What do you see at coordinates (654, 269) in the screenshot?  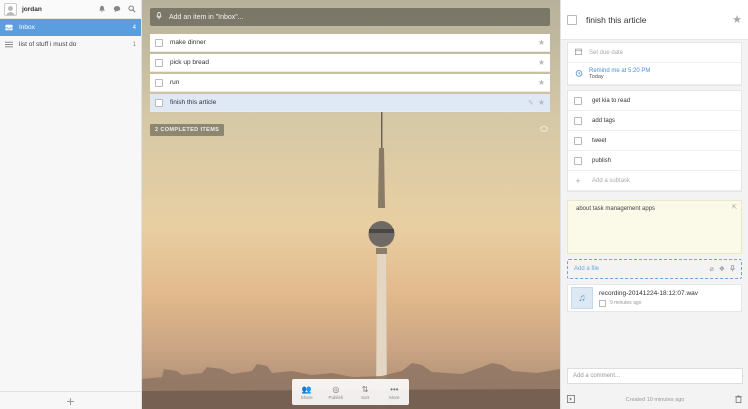 I see `add-file-dropzone: Add a file ⌀ ❖` at bounding box center [654, 269].